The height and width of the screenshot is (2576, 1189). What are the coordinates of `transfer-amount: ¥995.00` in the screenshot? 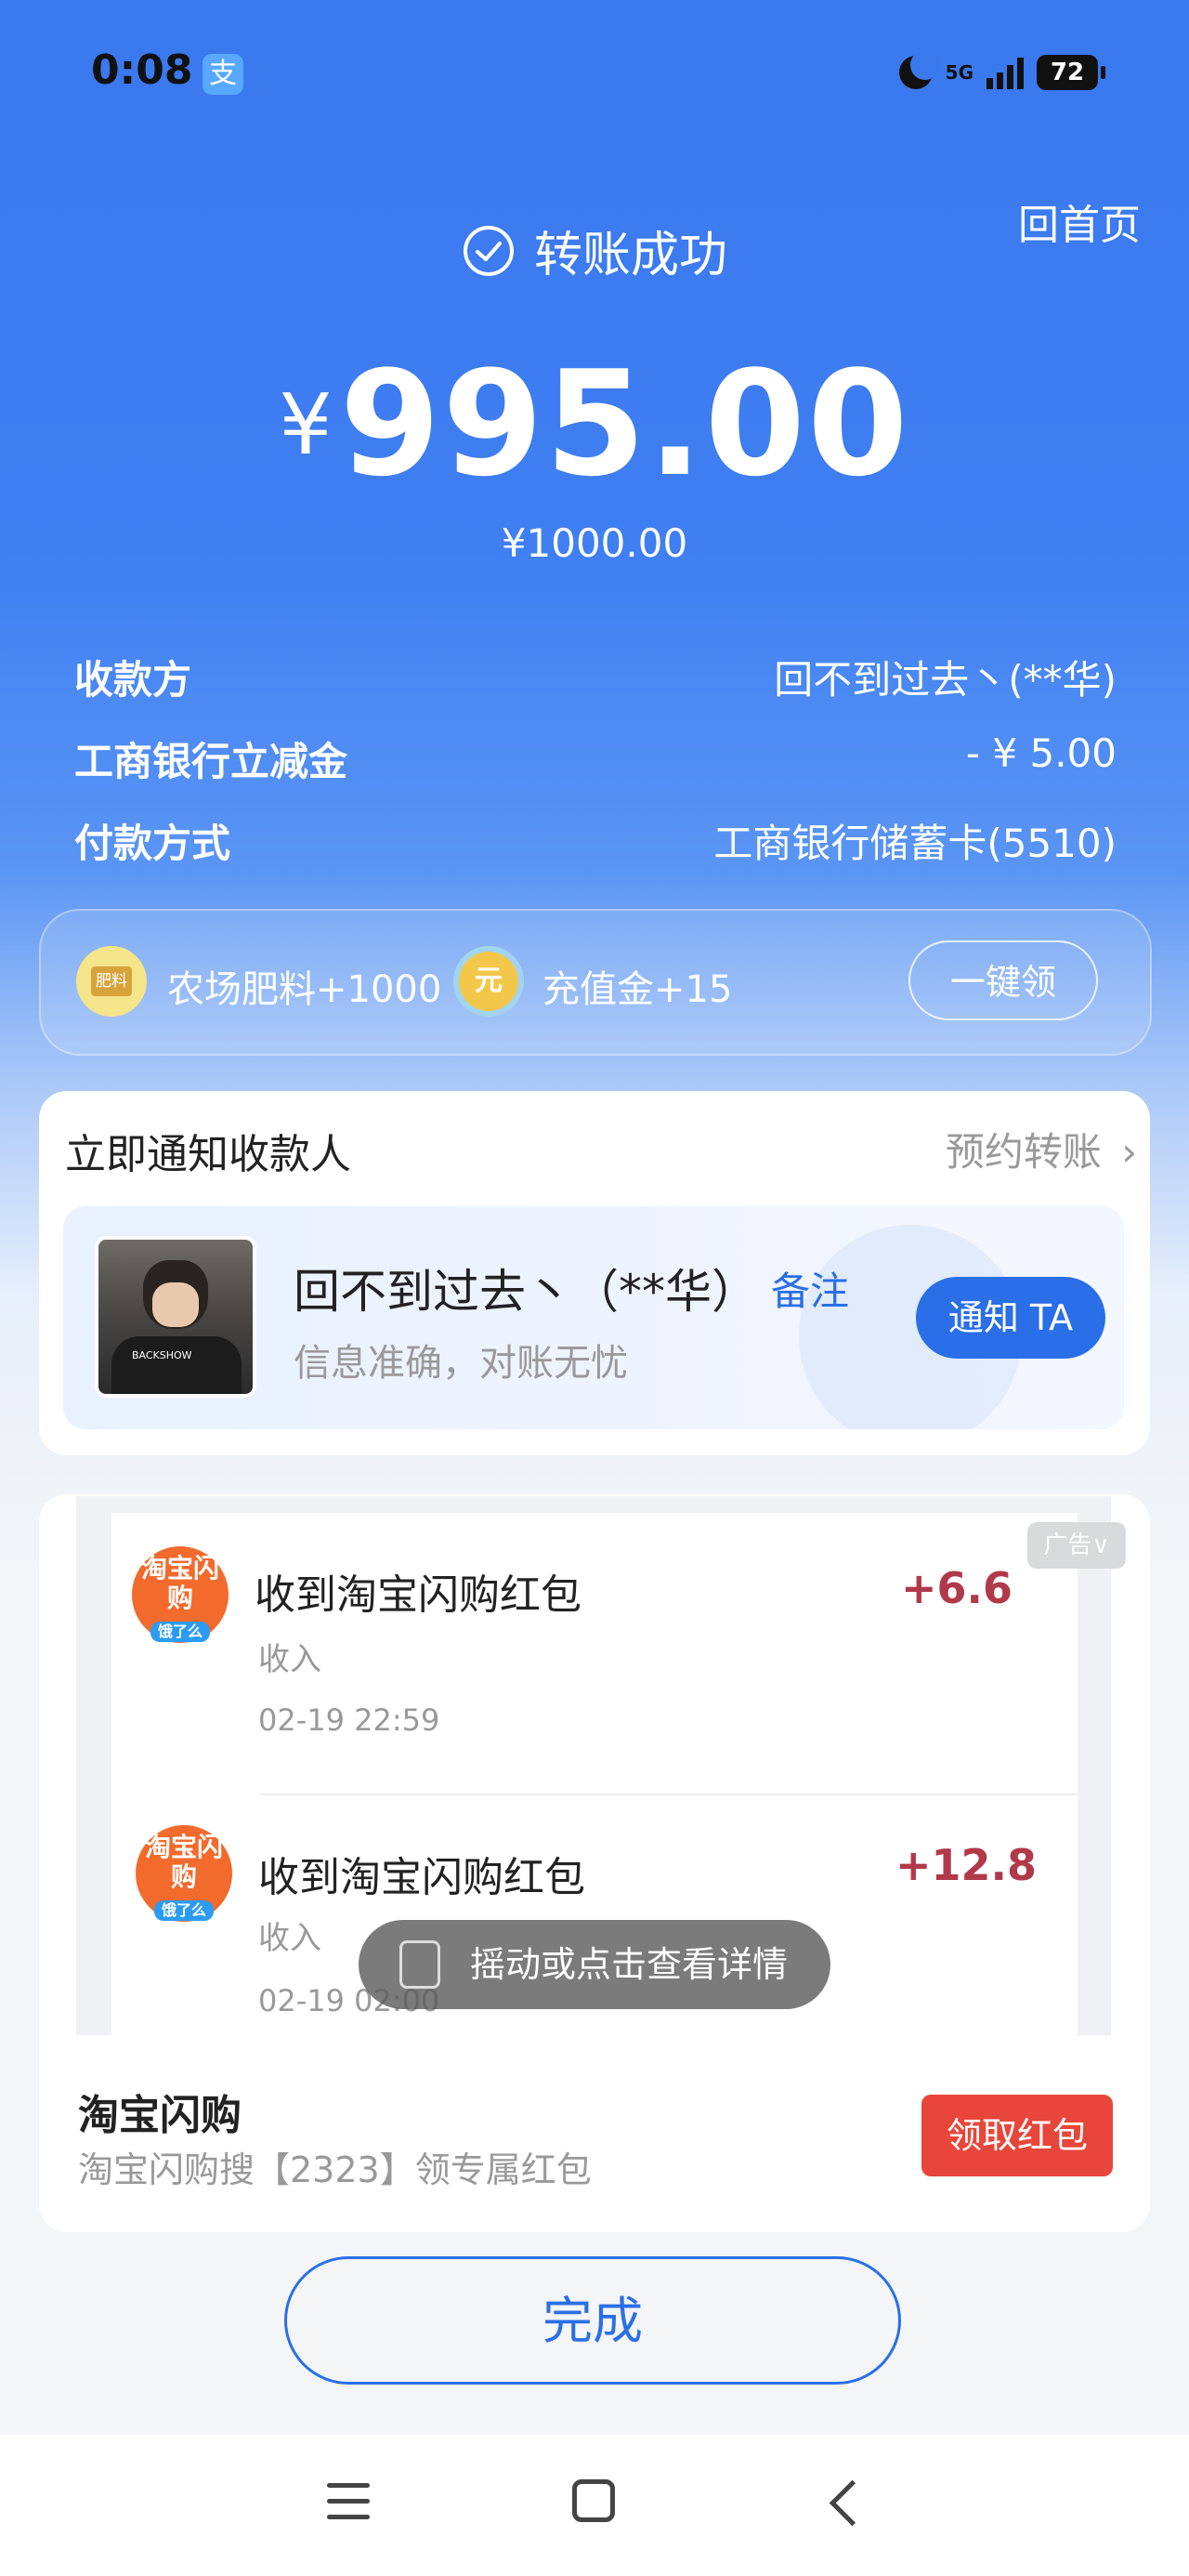 It's located at (594, 423).